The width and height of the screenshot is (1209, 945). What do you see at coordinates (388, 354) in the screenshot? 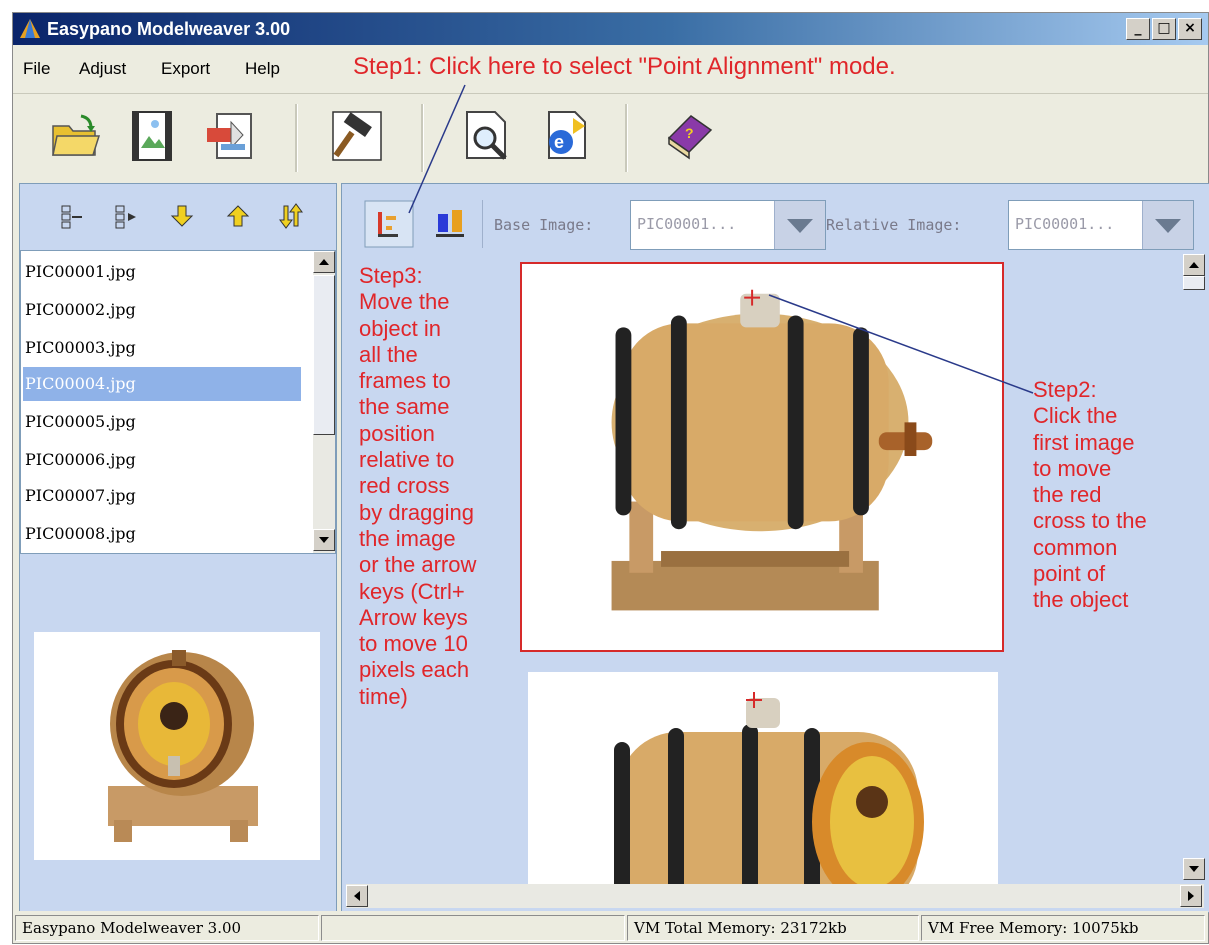
I see `step3-line: all the` at bounding box center [388, 354].